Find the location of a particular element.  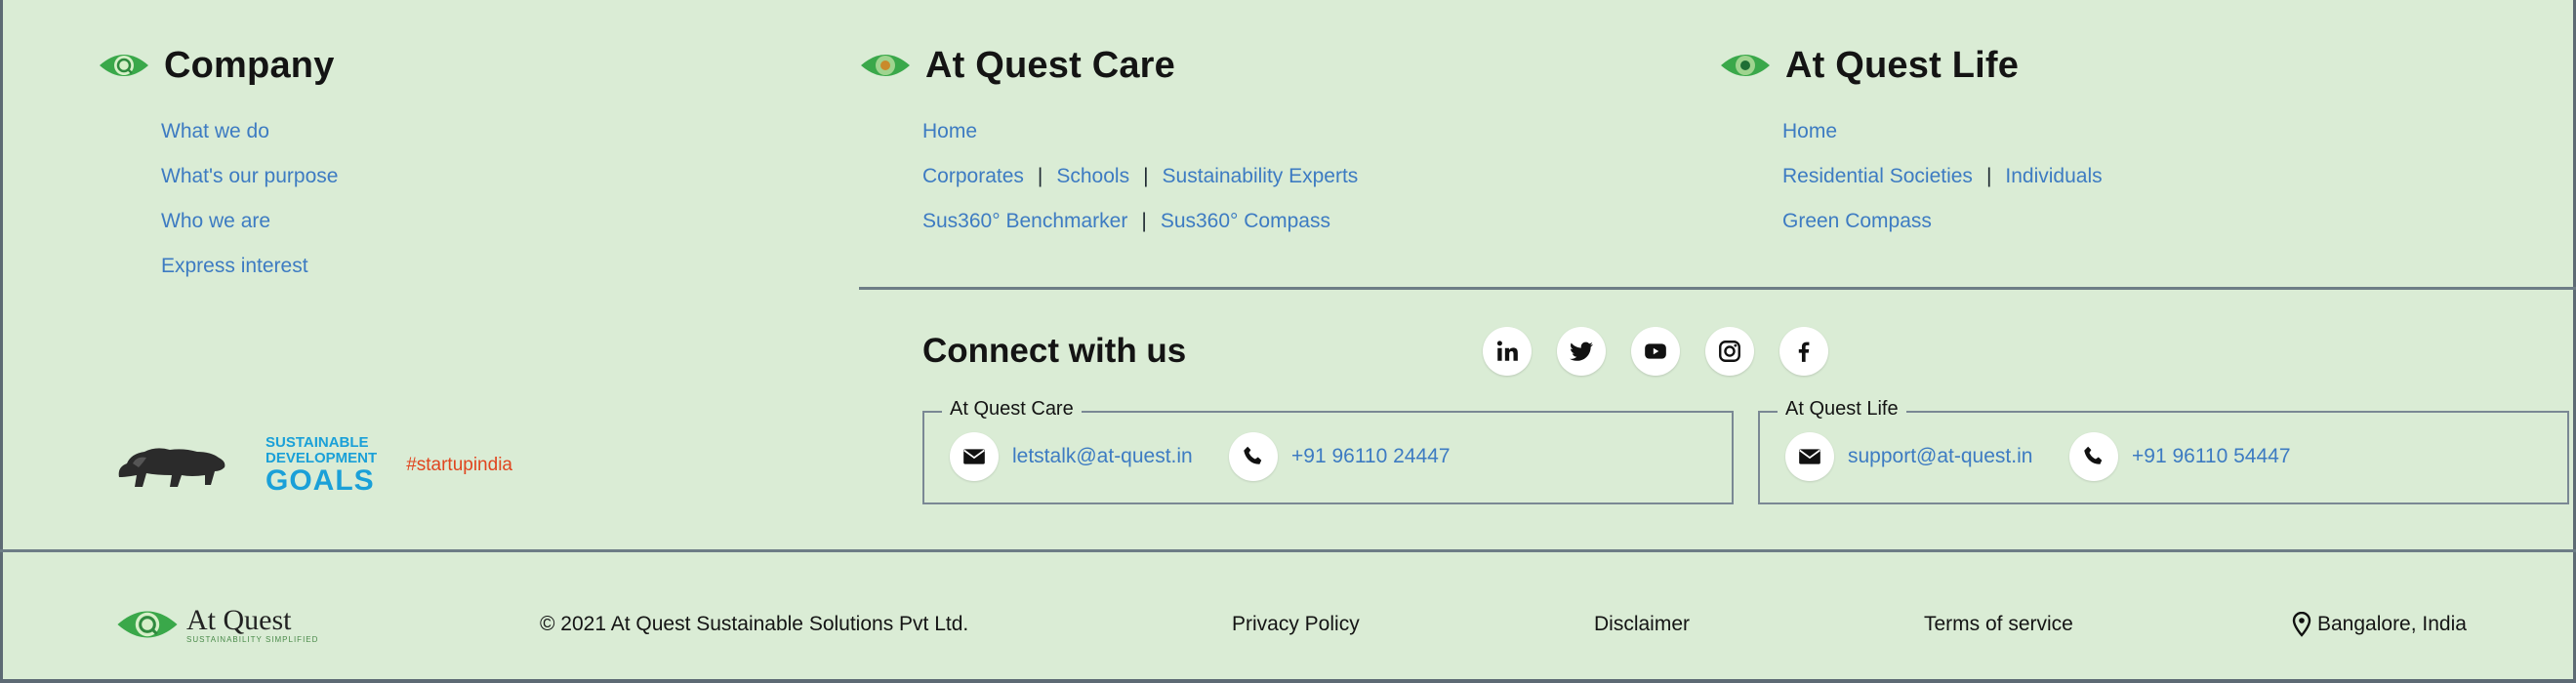

life-phone: +91 96110 54447 is located at coordinates (2180, 456).